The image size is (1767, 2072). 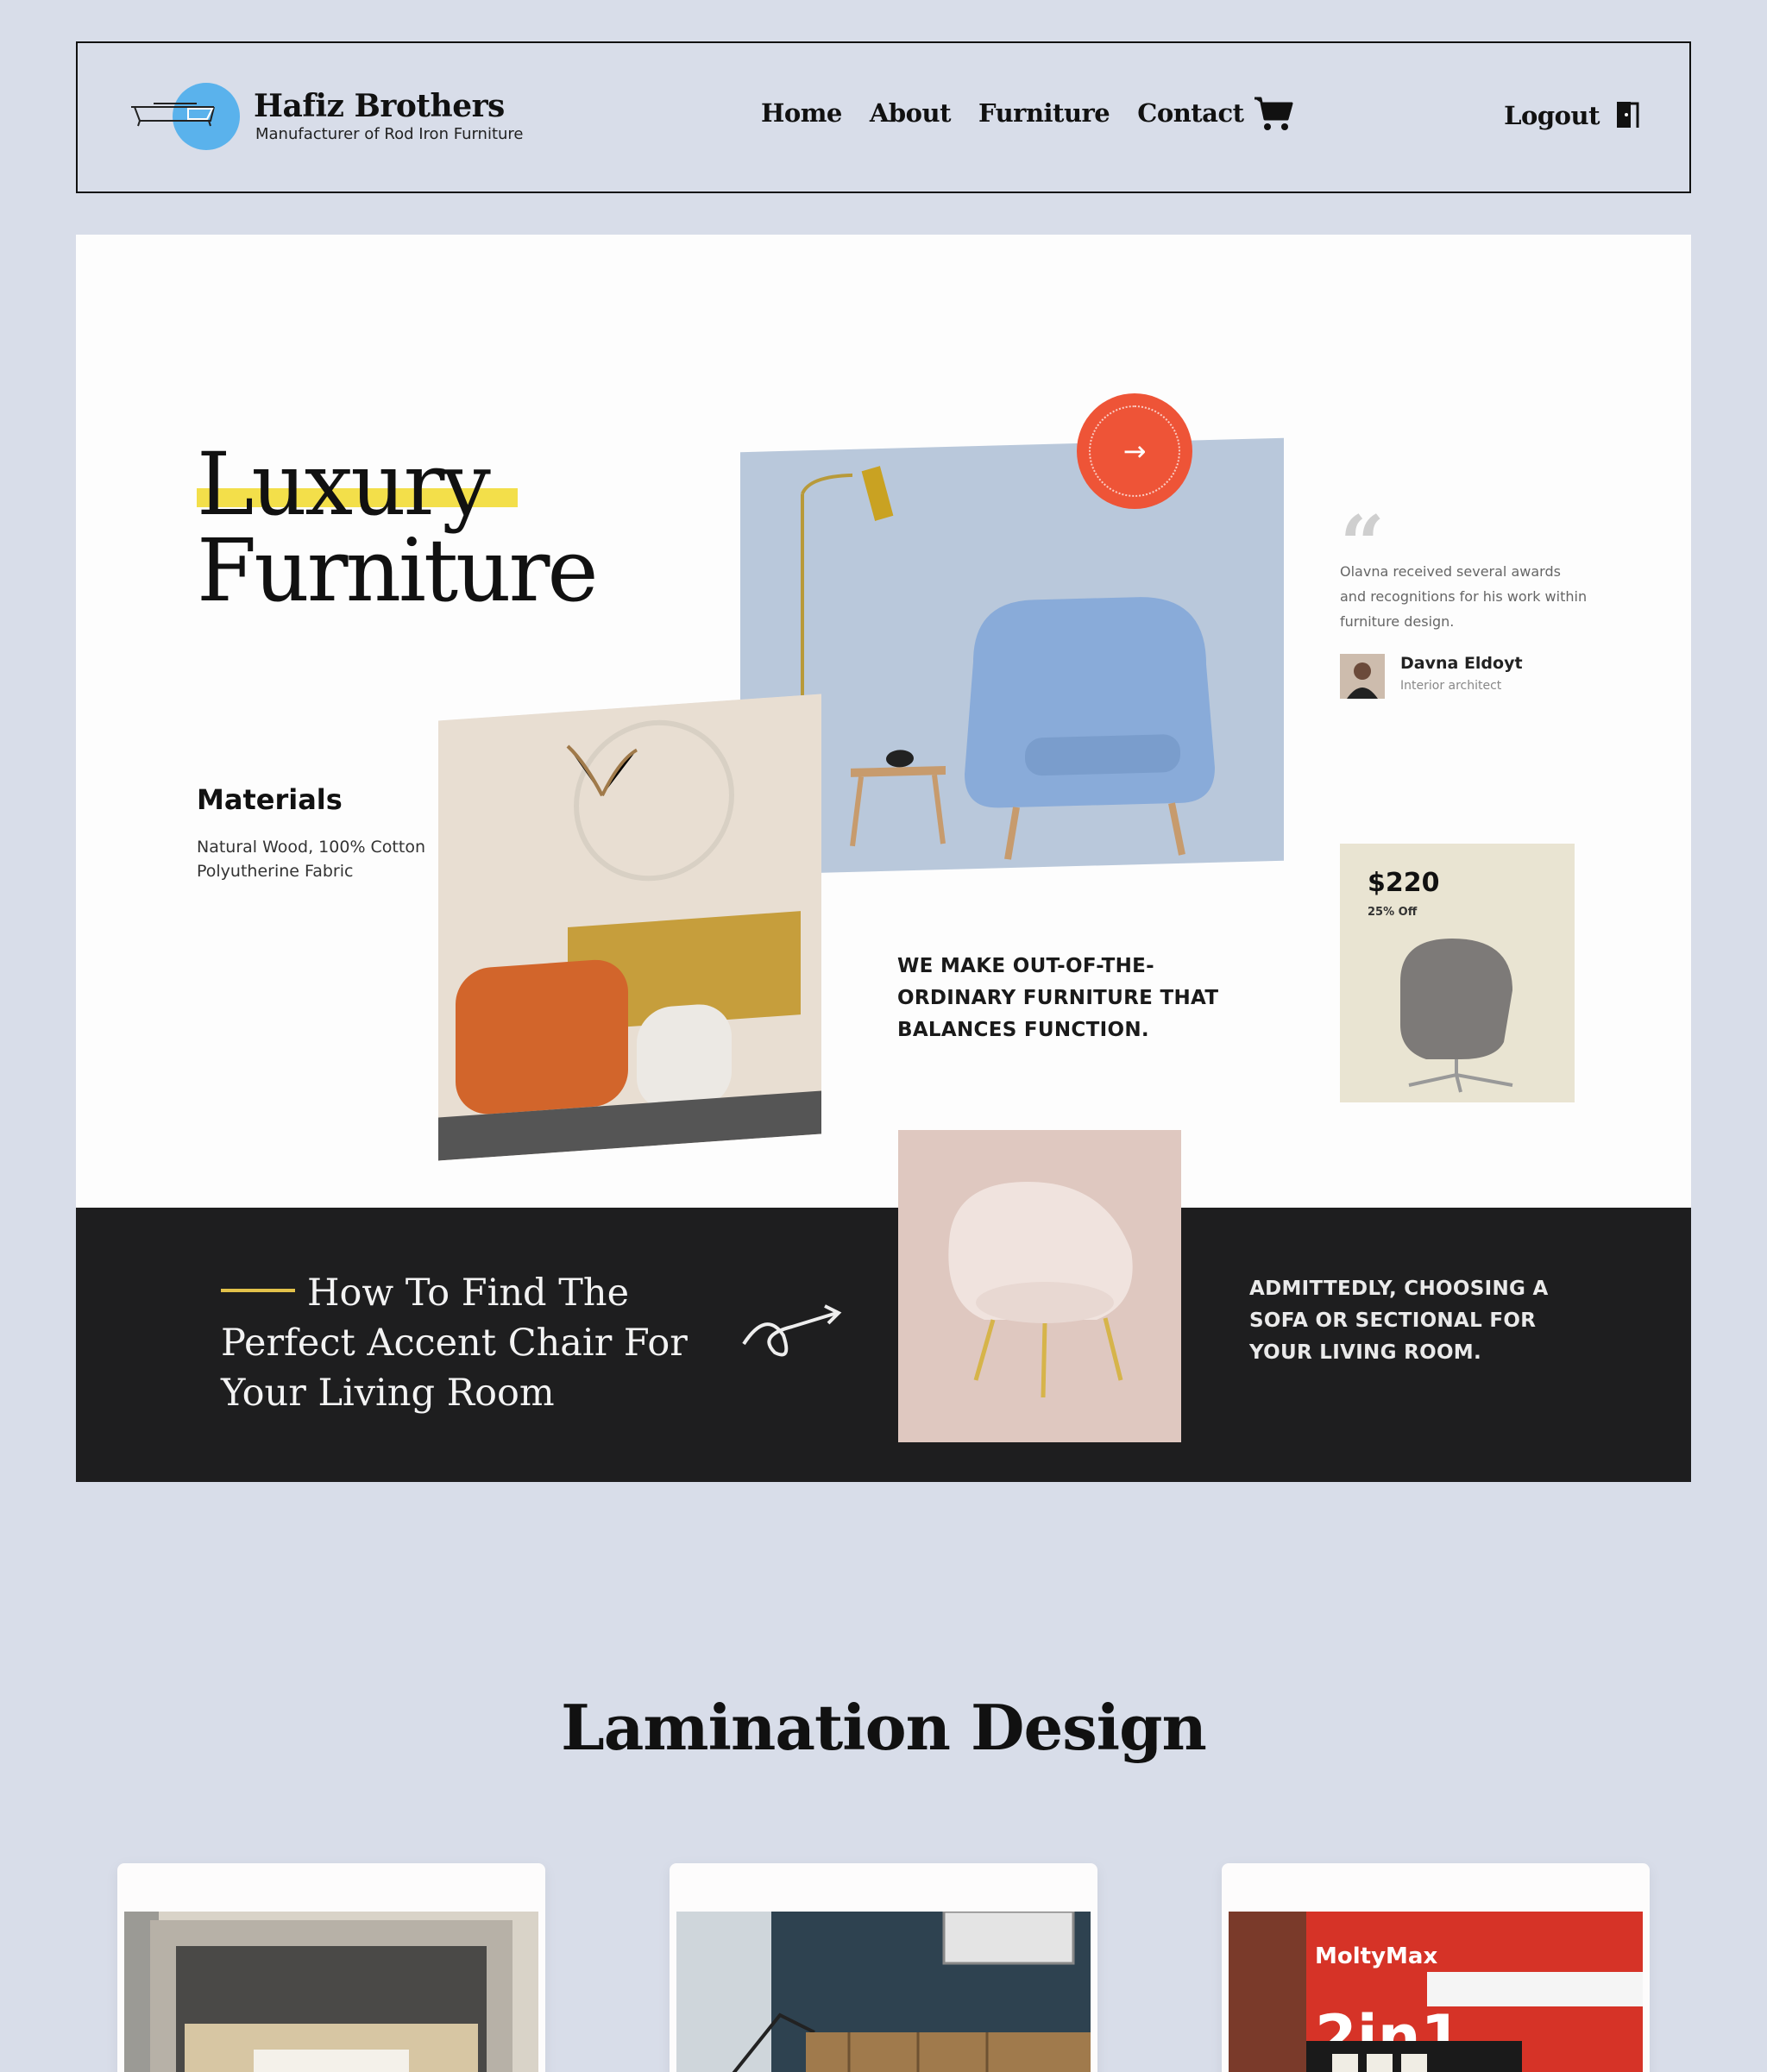 What do you see at coordinates (1451, 686) in the screenshot?
I see `author-role: Interior architect` at bounding box center [1451, 686].